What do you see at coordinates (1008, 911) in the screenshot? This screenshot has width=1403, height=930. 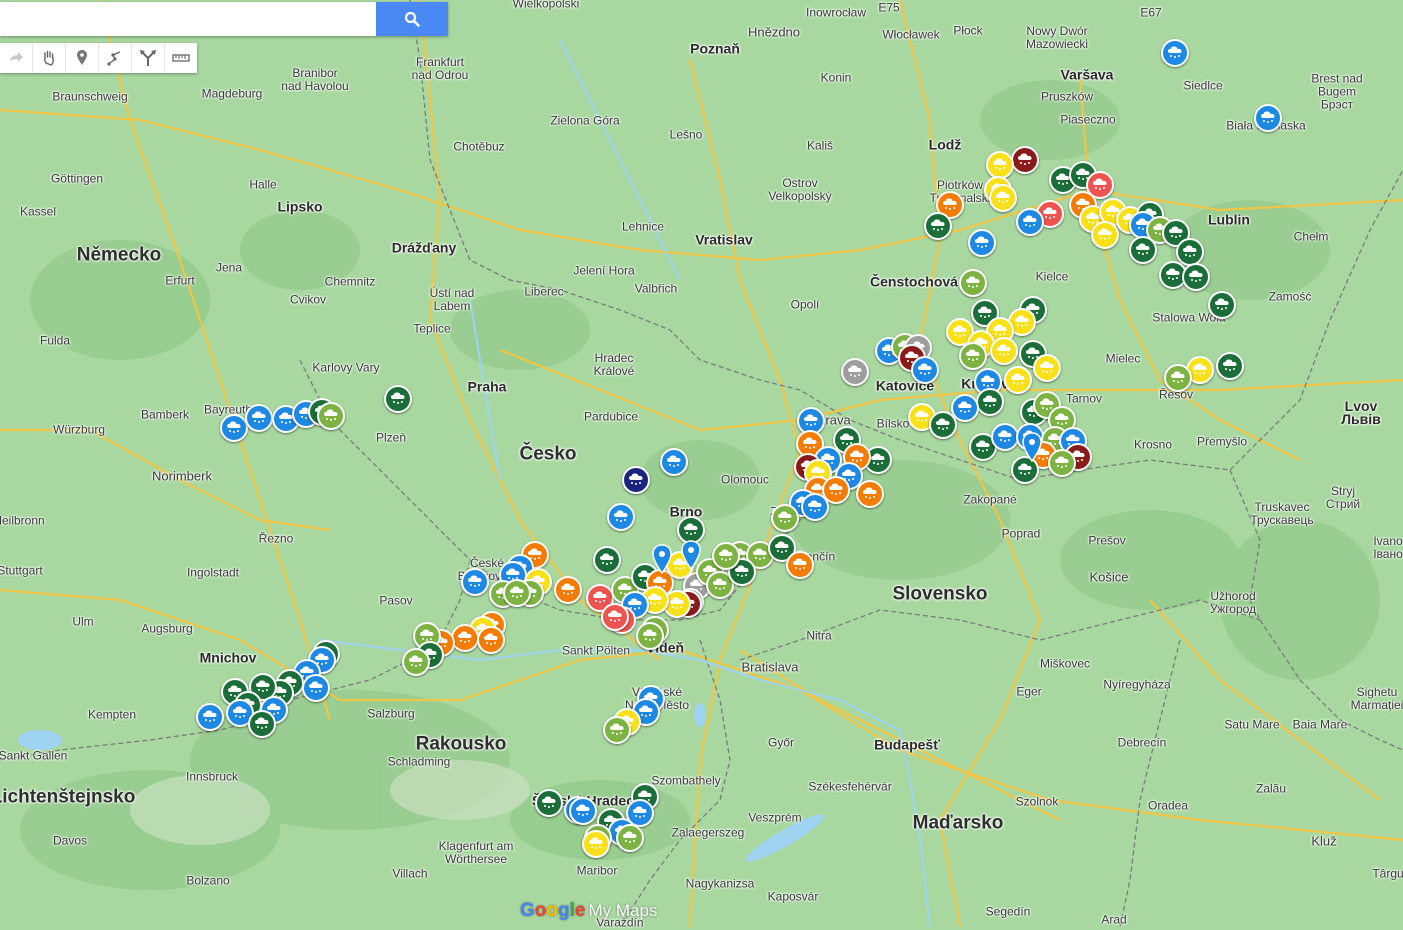 I see `place-label: Segedín` at bounding box center [1008, 911].